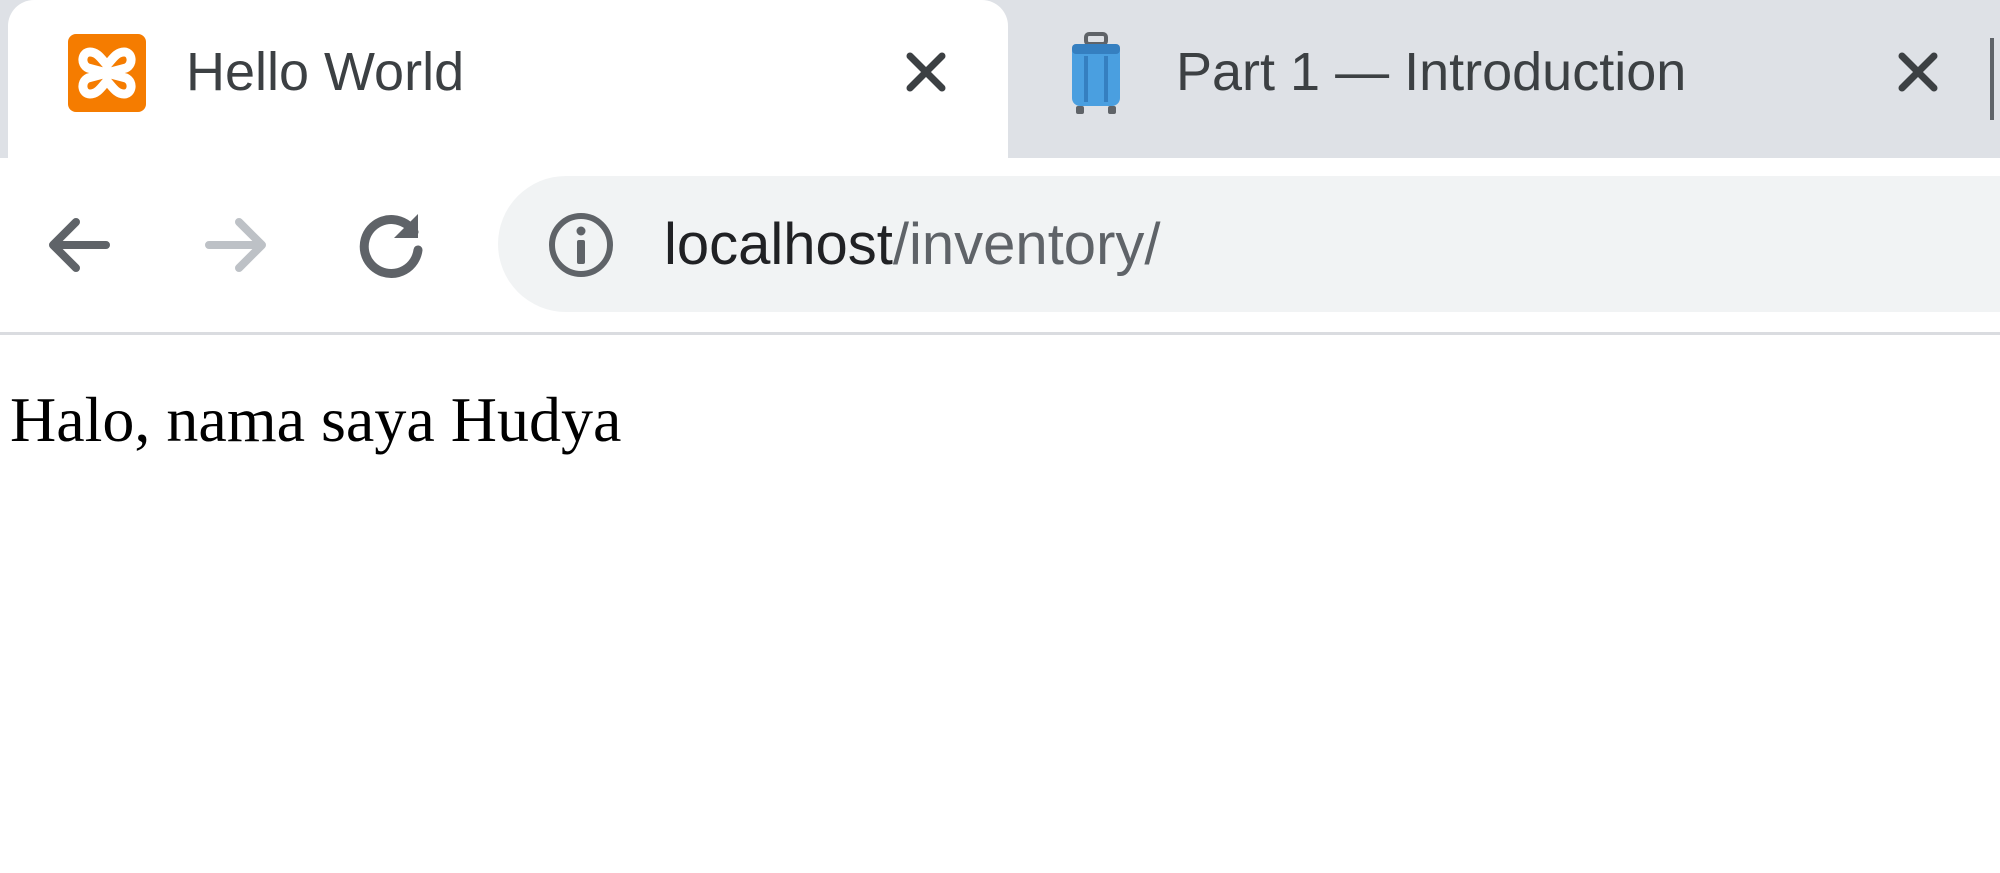  I want to click on tab-title: Hello World, so click(325, 72).